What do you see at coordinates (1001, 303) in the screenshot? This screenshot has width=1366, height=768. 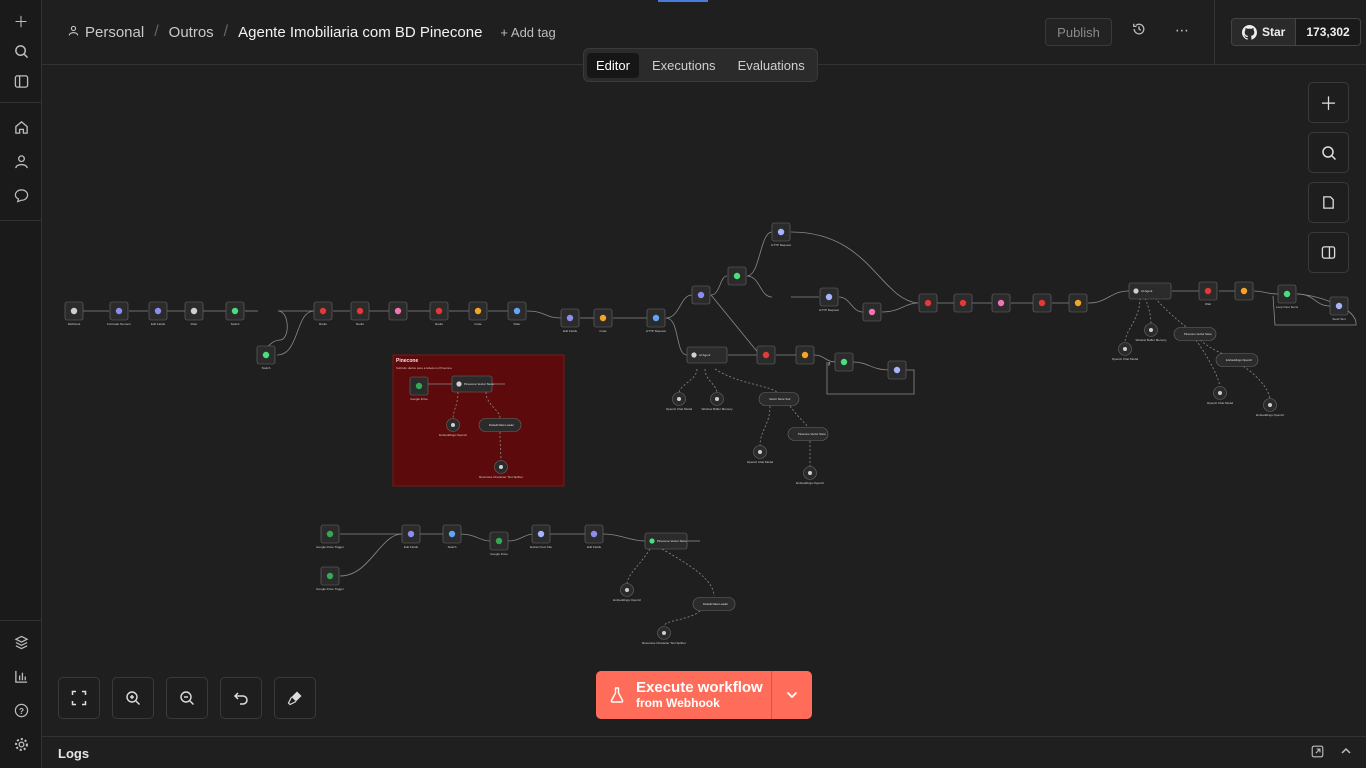 I see `node-n_wt` at bounding box center [1001, 303].